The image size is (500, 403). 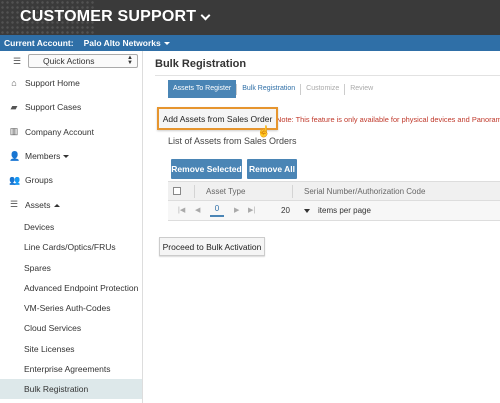 I want to click on prev-page-icon: ◀, so click(x=197, y=210).